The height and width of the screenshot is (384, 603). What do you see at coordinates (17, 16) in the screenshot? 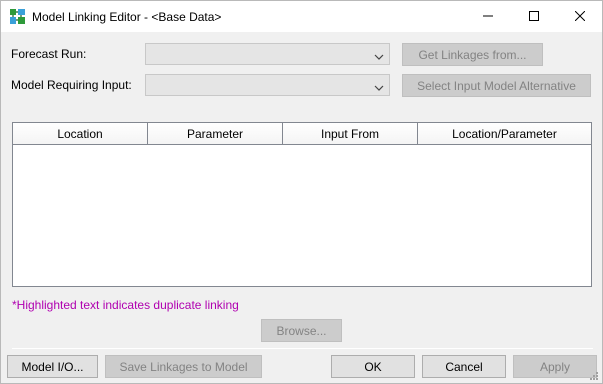
I see `model-linking-app-icon` at bounding box center [17, 16].